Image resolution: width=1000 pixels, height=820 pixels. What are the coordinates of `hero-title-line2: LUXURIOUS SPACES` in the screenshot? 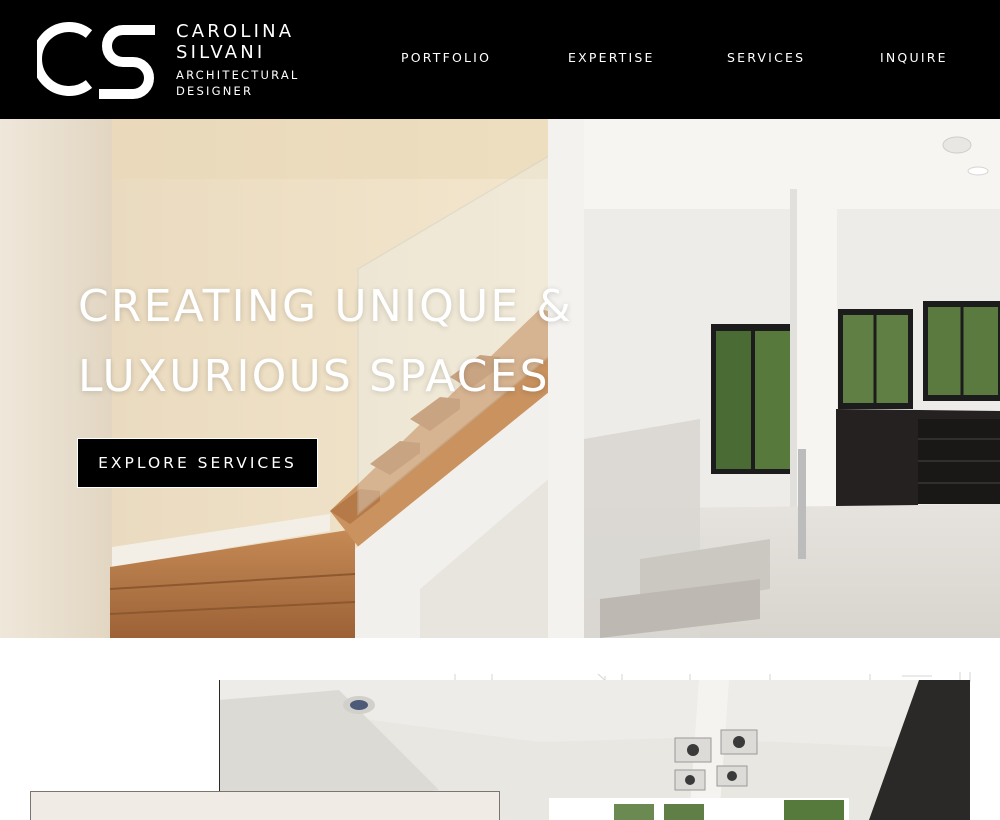 It's located at (314, 376).